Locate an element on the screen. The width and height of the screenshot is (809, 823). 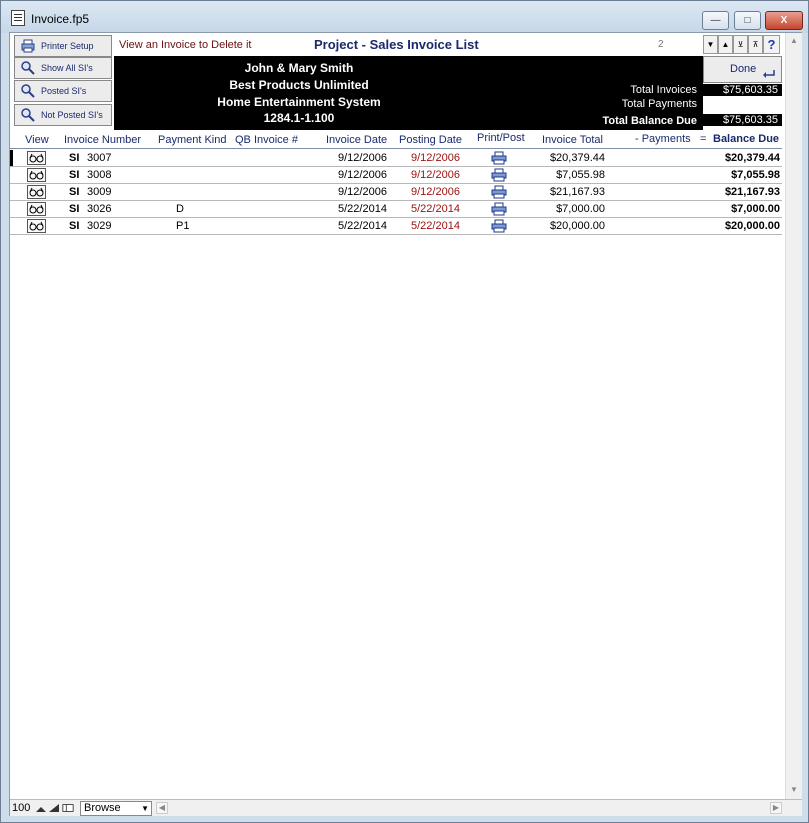
invoice-total: $7,055.98 is located at coordinates (580, 175).